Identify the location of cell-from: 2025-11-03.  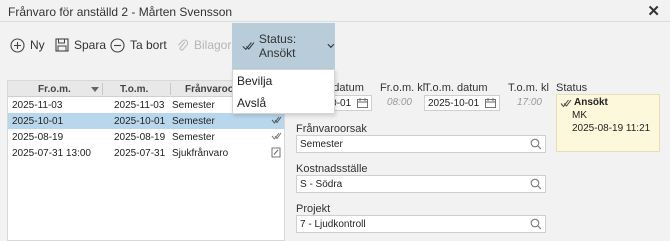
(37, 105).